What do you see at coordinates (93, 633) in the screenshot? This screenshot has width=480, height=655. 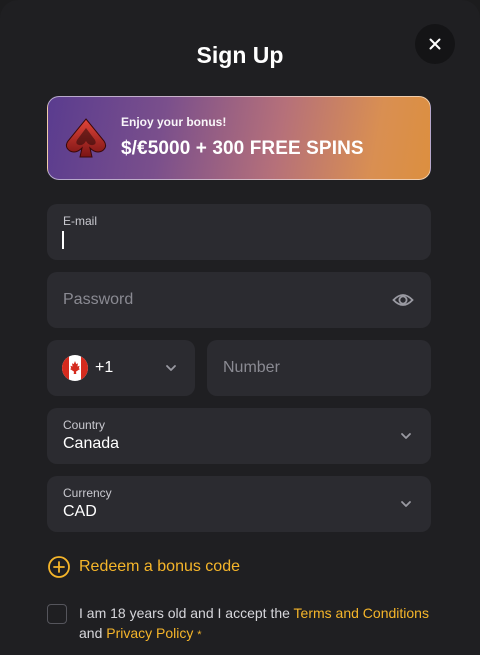 I see `consent-text-and: and` at bounding box center [93, 633].